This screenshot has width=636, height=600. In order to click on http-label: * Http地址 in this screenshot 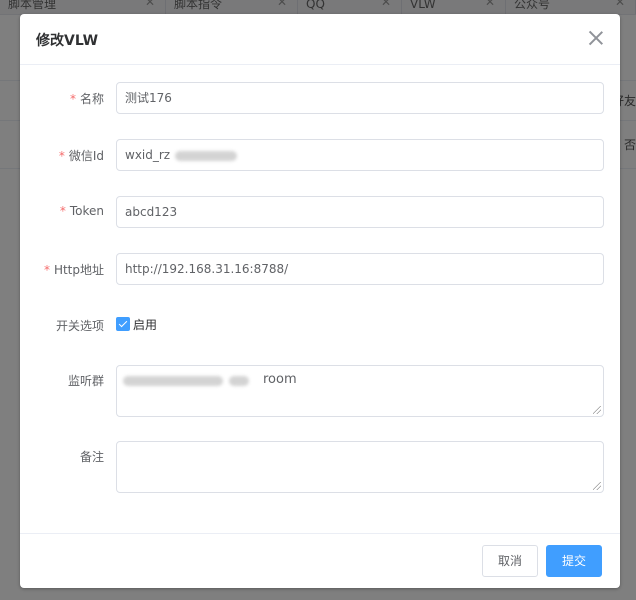, I will do `click(73, 270)`.